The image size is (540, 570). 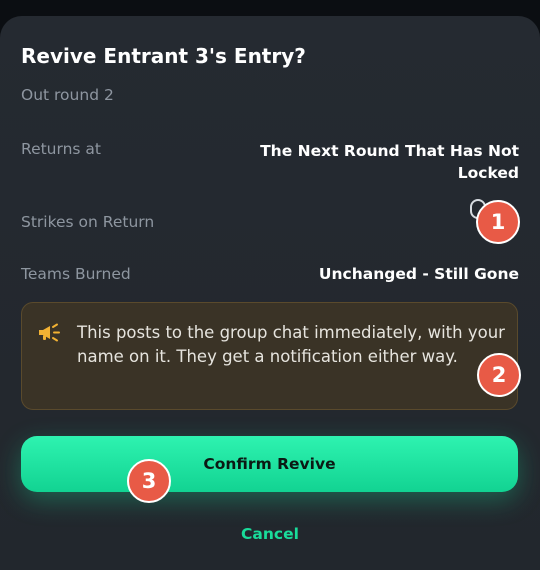 What do you see at coordinates (270, 534) in the screenshot?
I see `cancel-button: Cancel` at bounding box center [270, 534].